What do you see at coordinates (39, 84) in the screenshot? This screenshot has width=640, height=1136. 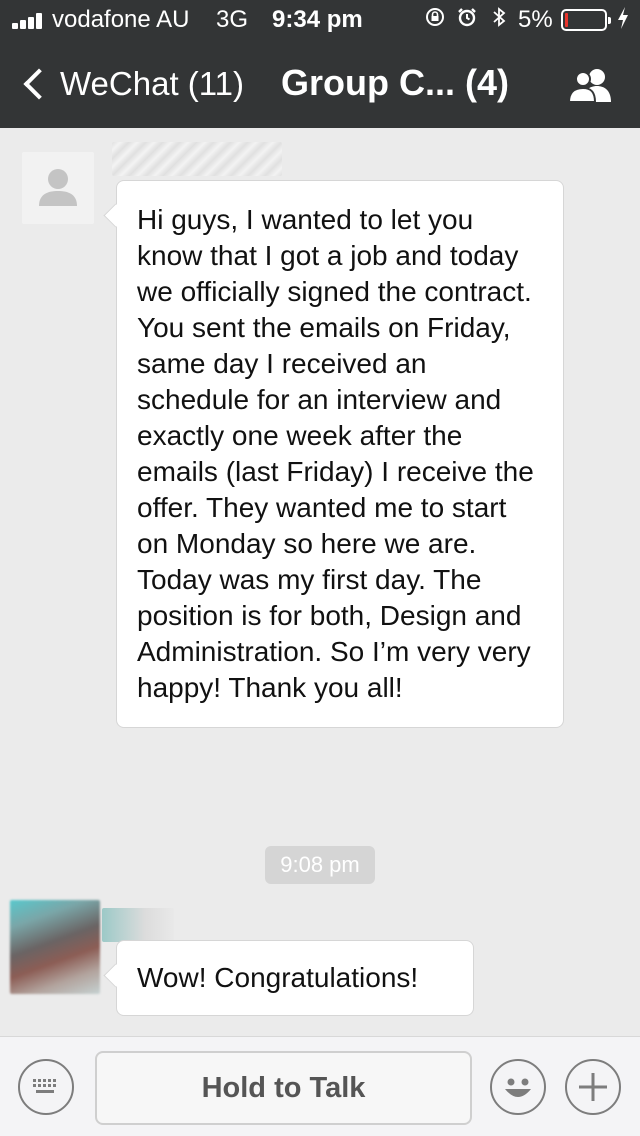 I see `chevron-left-icon` at bounding box center [39, 84].